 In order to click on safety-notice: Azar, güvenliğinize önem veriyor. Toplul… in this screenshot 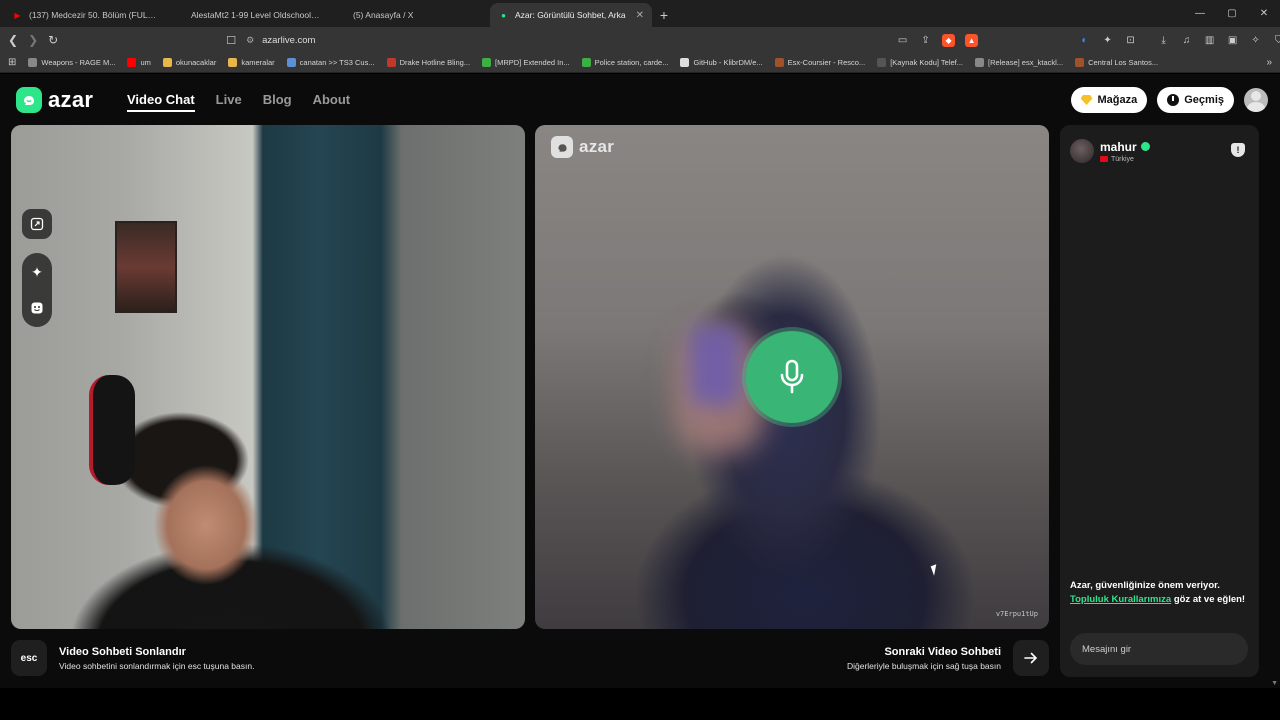, I will do `click(1158, 592)`.